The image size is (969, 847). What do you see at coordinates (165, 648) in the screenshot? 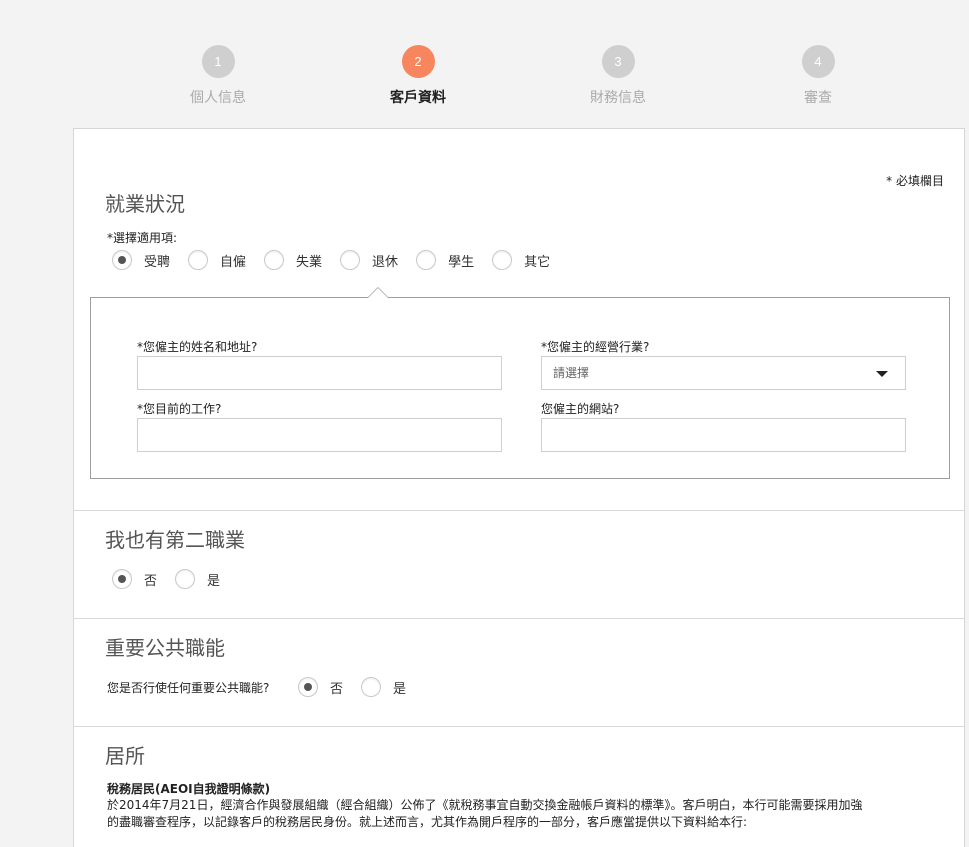
I see `pep-title: 重要公共職能` at bounding box center [165, 648].